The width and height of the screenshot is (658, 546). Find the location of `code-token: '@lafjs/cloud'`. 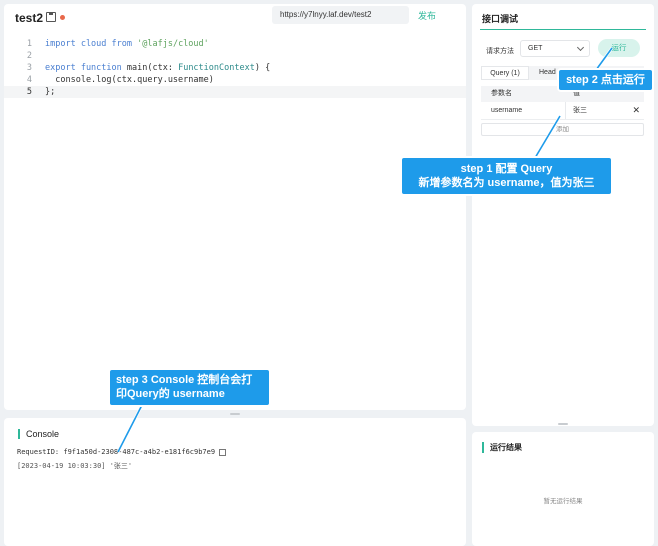

code-token: '@lafjs/cloud' is located at coordinates (173, 44).